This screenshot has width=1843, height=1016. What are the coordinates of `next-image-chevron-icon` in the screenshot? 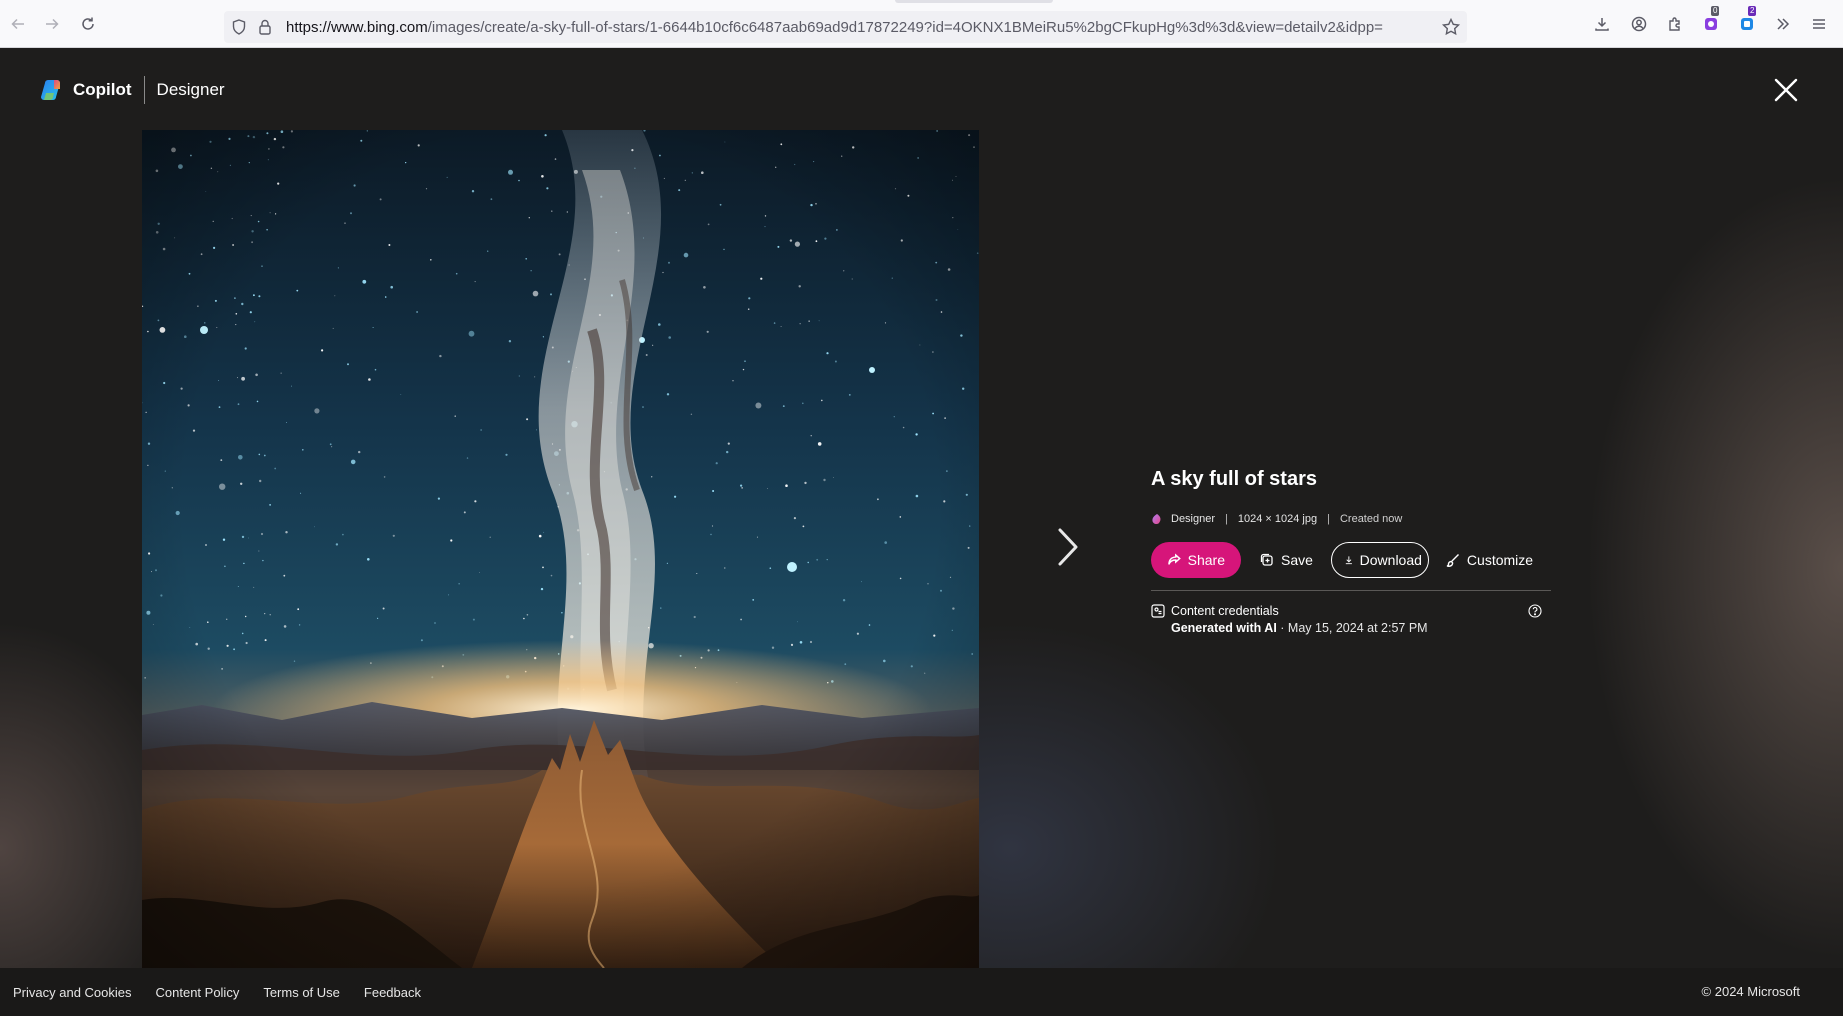 It's located at (1067, 547).